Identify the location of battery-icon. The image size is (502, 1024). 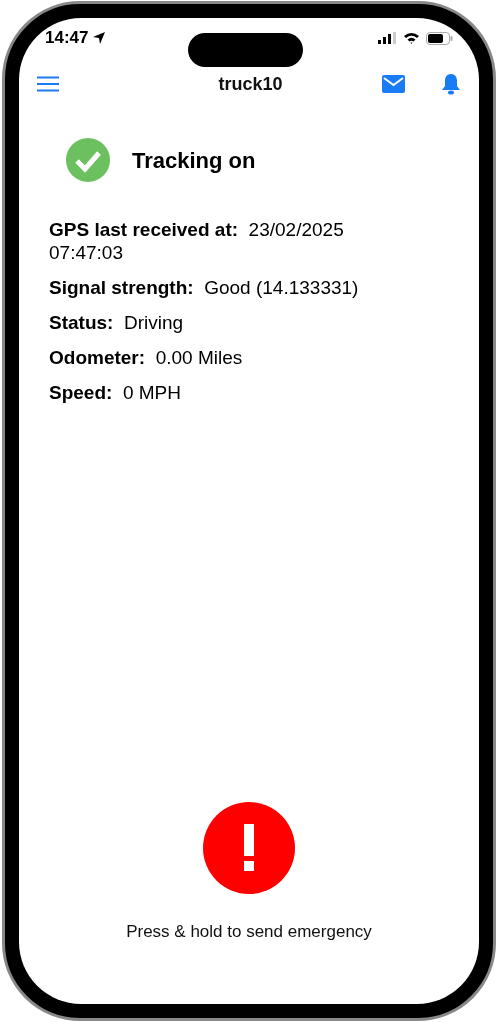
(439, 38).